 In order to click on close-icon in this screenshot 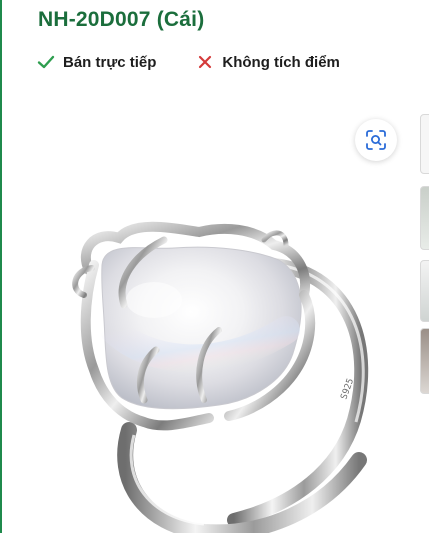, I will do `click(205, 62)`.